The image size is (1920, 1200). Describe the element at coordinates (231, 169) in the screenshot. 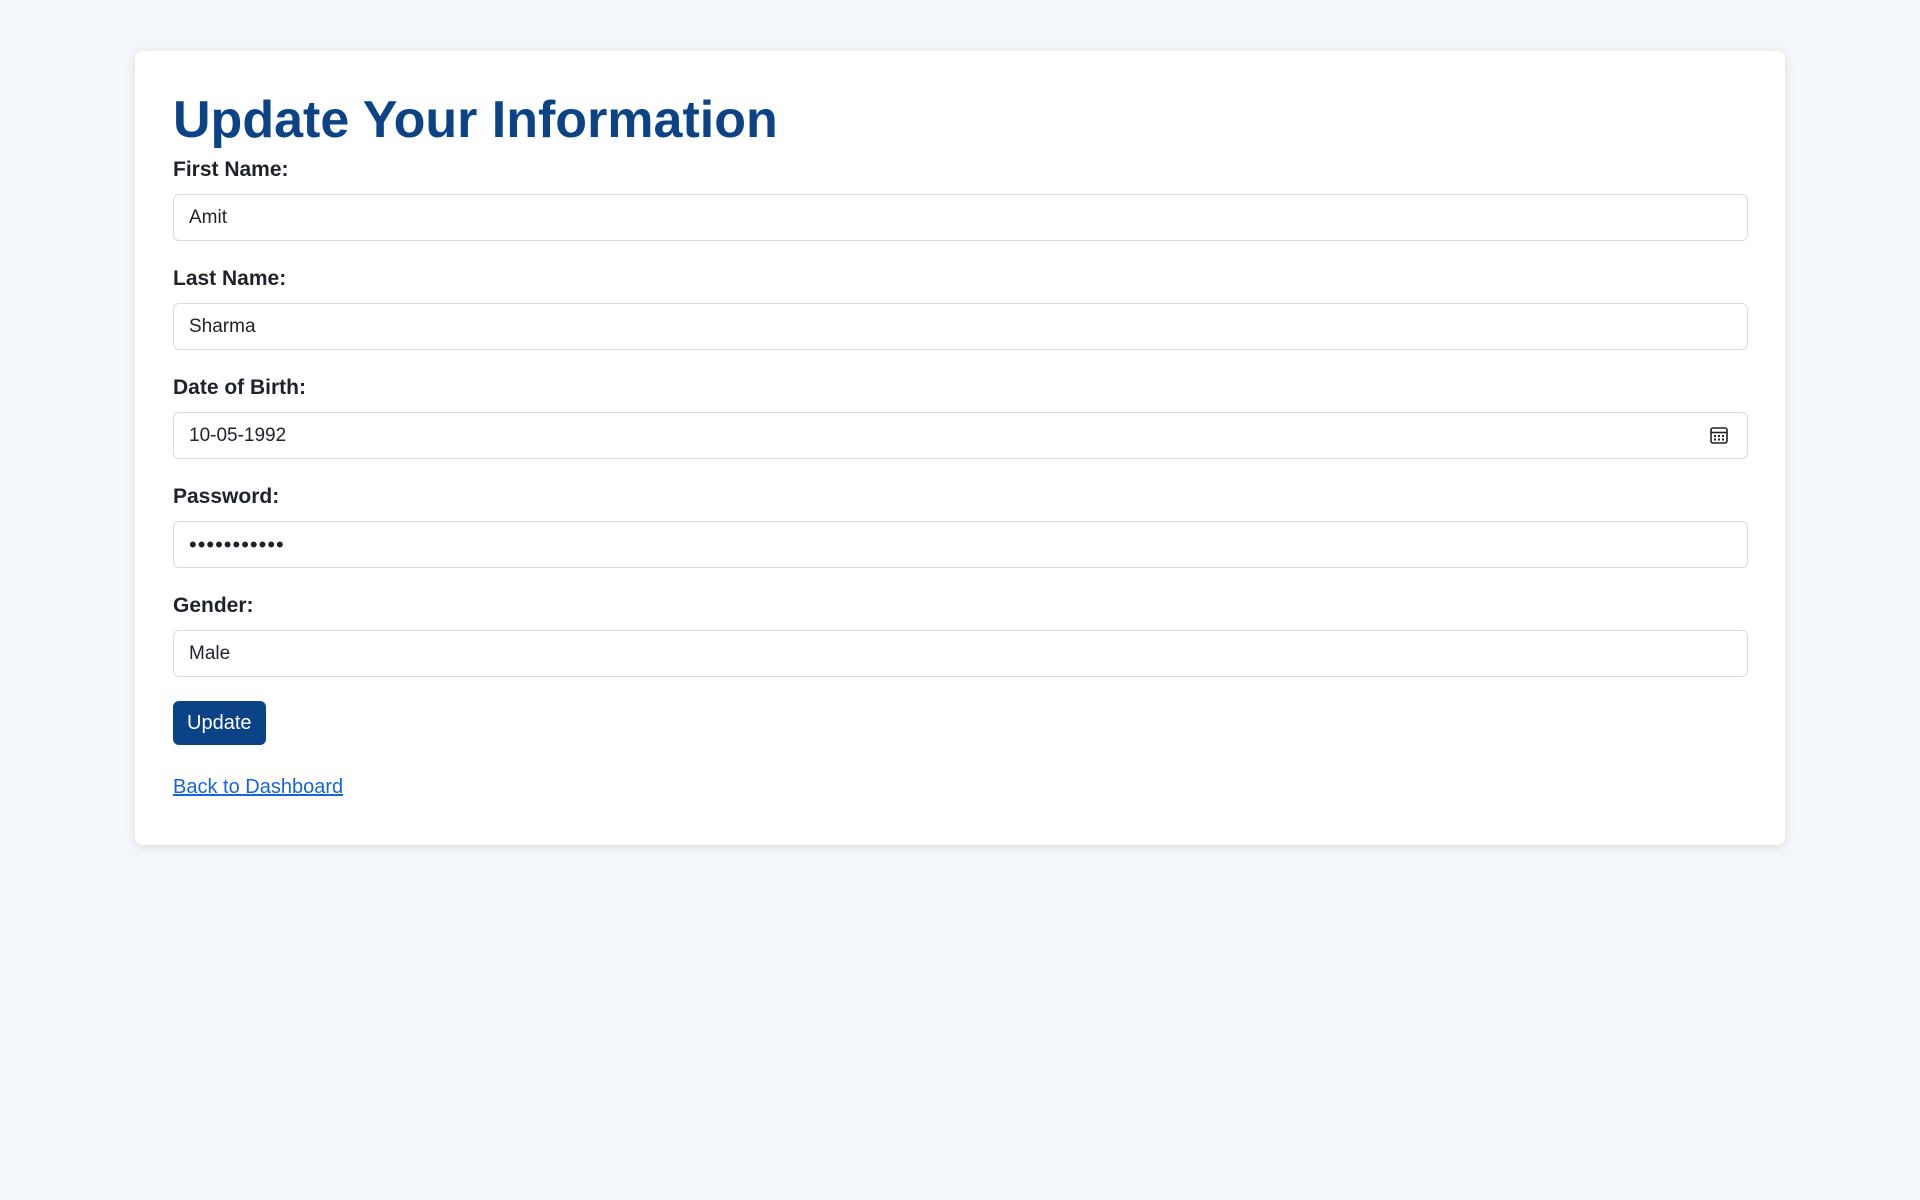

I see `first-name-label: First Name:` at that location.